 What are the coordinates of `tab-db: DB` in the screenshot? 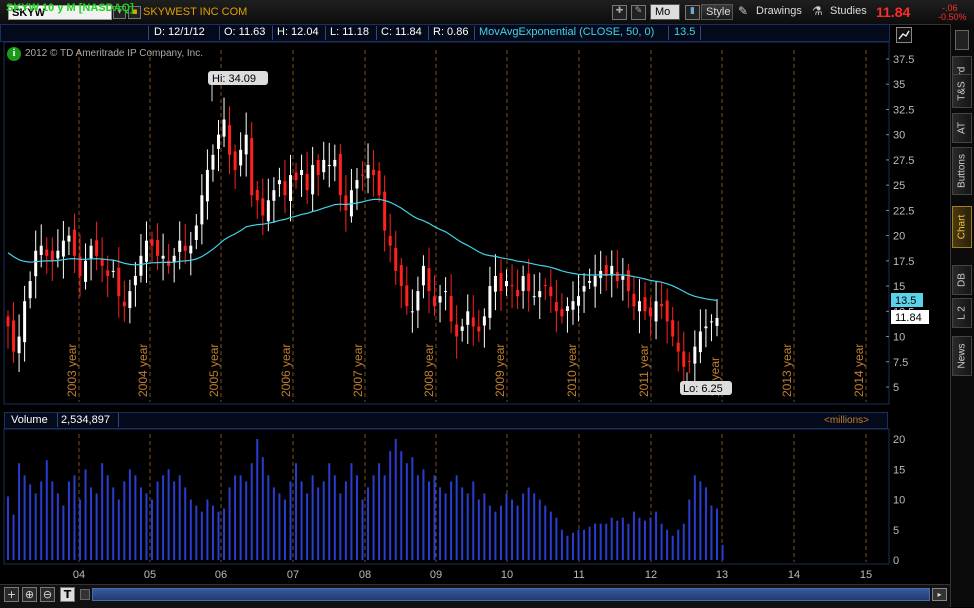 It's located at (962, 280).